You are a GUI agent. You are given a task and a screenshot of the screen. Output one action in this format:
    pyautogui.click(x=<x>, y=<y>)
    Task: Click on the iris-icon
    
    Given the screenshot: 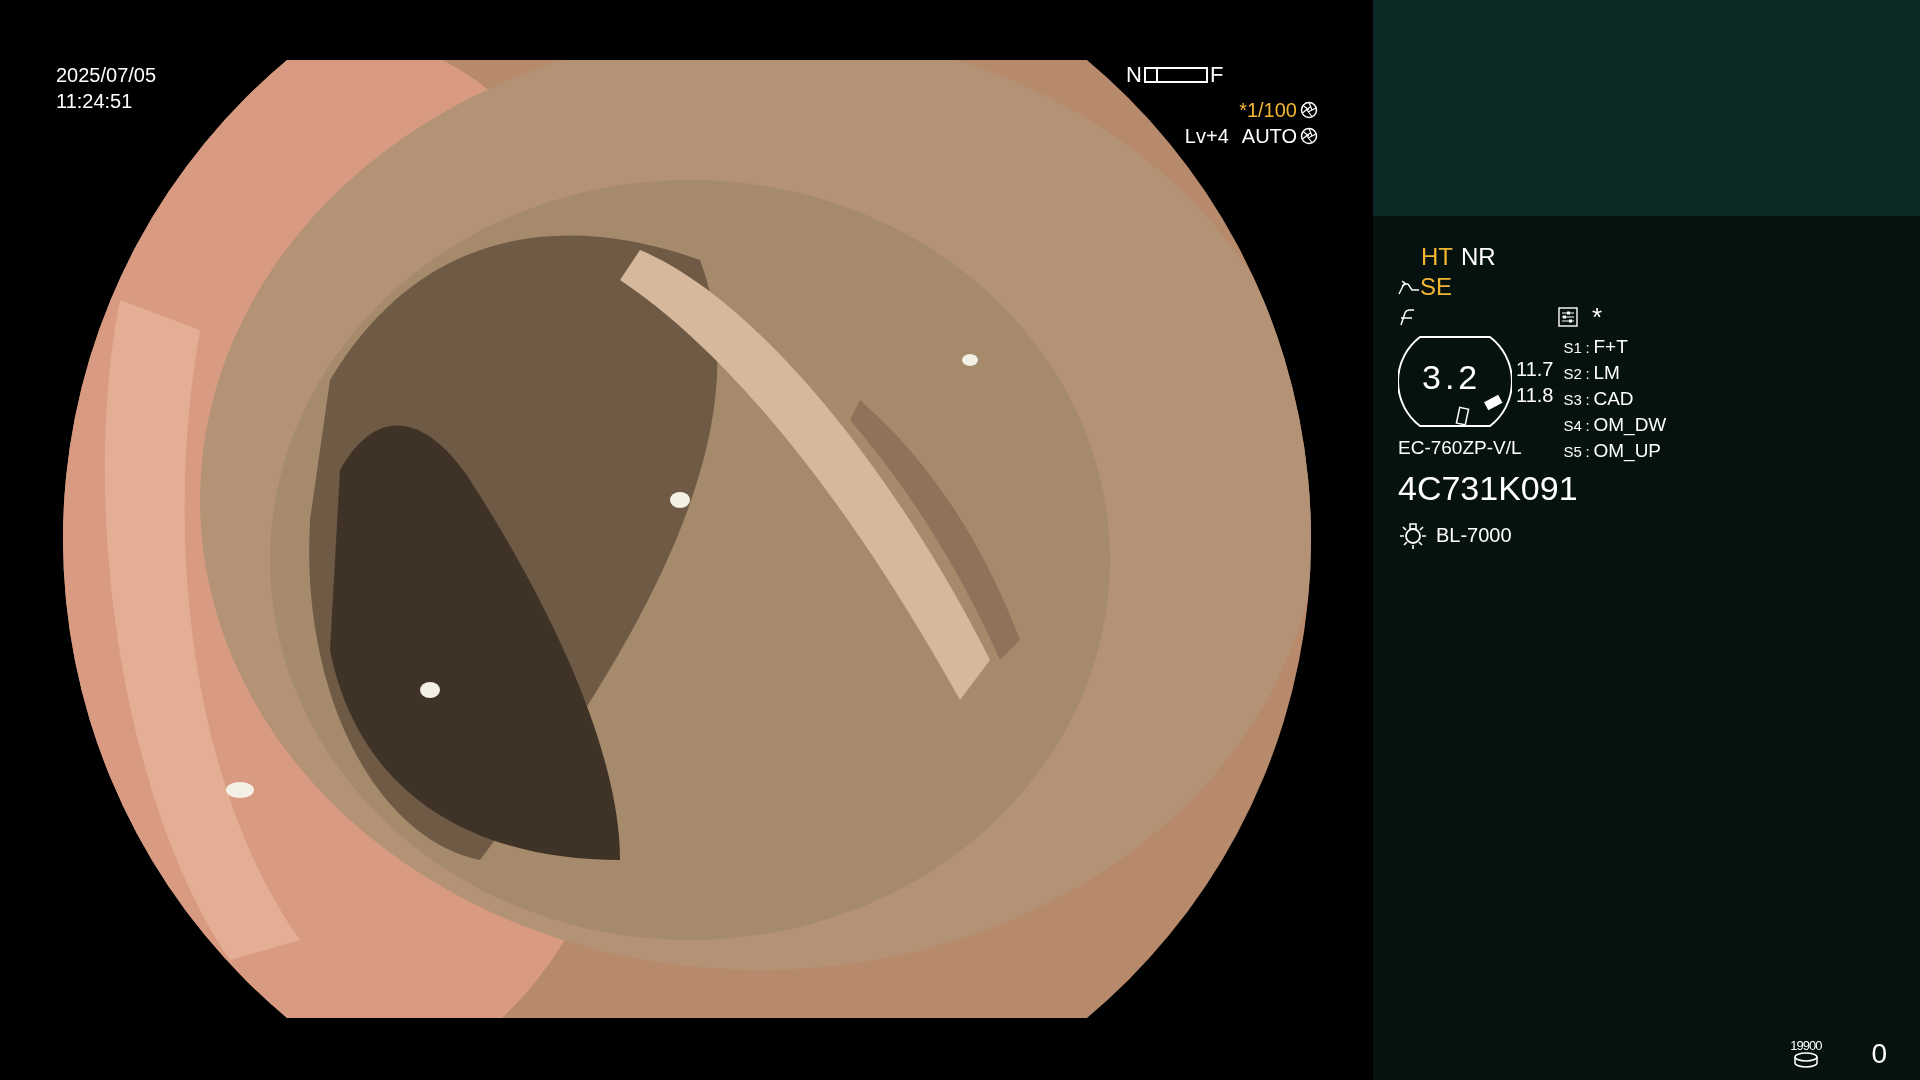 What is the action you would take?
    pyautogui.click(x=1309, y=136)
    